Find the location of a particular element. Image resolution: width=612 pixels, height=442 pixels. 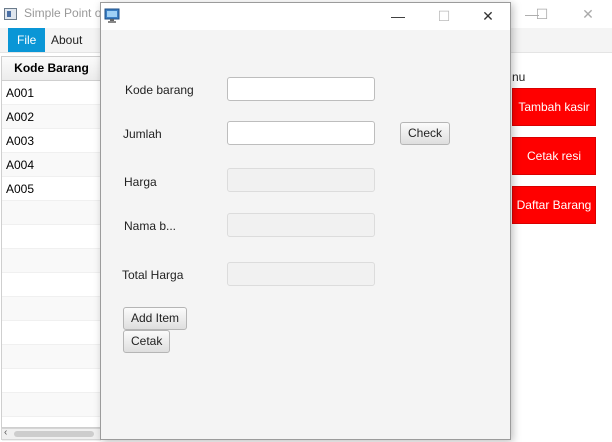

table-row: A001 is located at coordinates (51, 93).